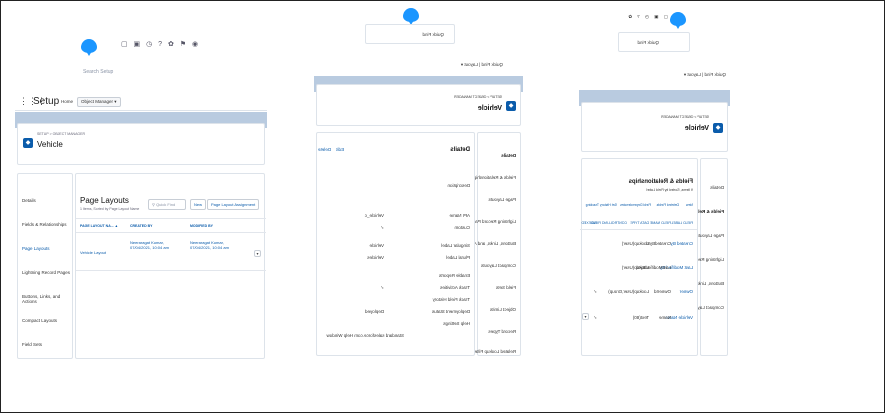  What do you see at coordinates (459, 215) in the screenshot?
I see `field-label: API Name` at bounding box center [459, 215].